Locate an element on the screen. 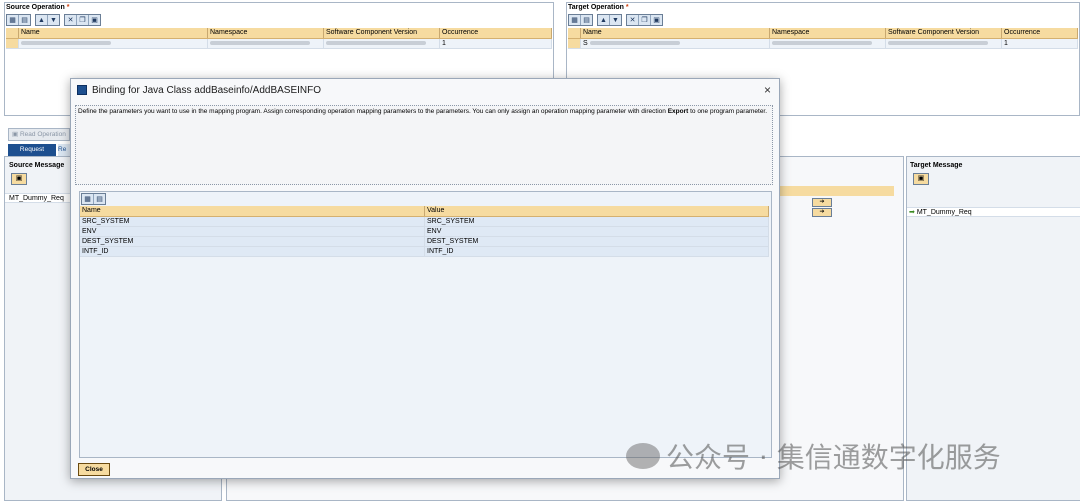 This screenshot has width=1080, height=501. table-row: SRC_SYSTEM SRC_SYSTEM is located at coordinates (424, 222).